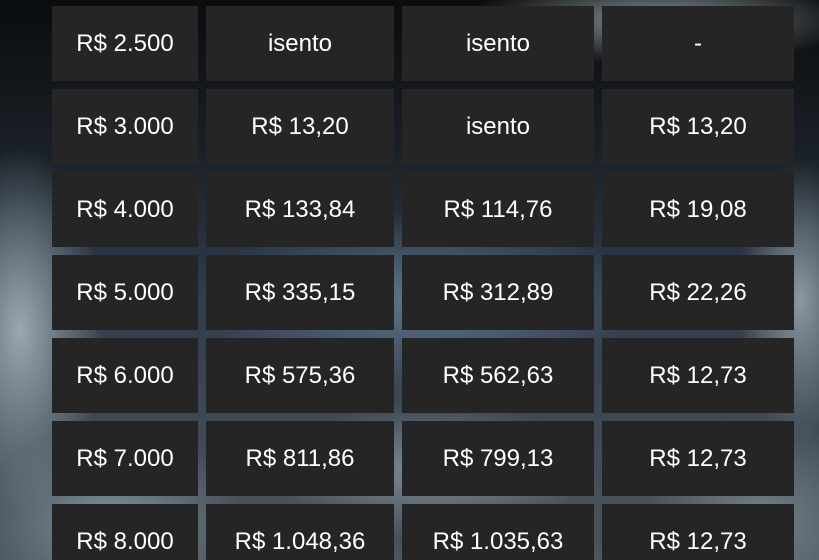 This screenshot has height=560, width=819. Describe the element at coordinates (698, 43) in the screenshot. I see `table-cell: -` at that location.